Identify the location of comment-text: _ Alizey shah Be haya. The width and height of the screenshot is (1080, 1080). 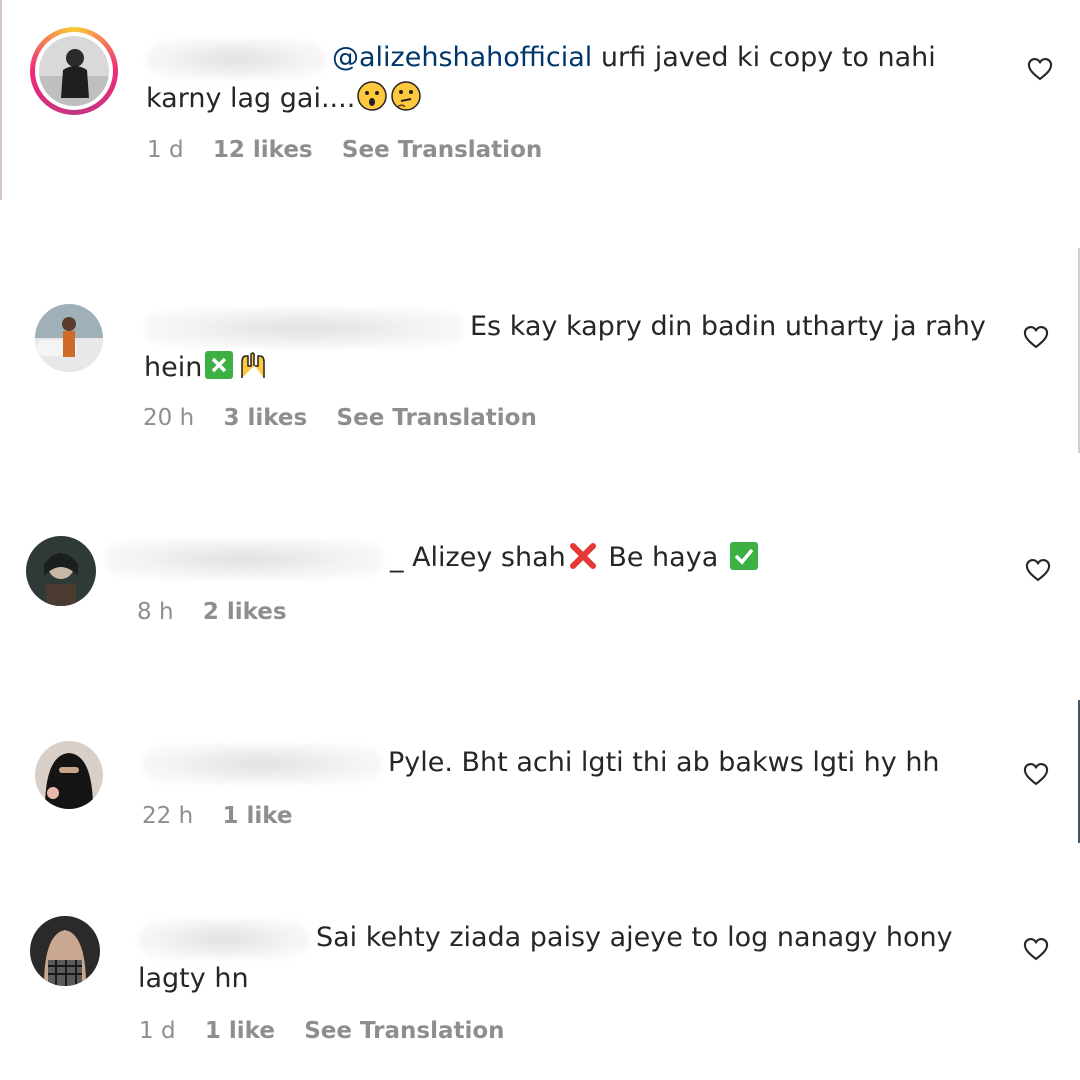
(534, 558).